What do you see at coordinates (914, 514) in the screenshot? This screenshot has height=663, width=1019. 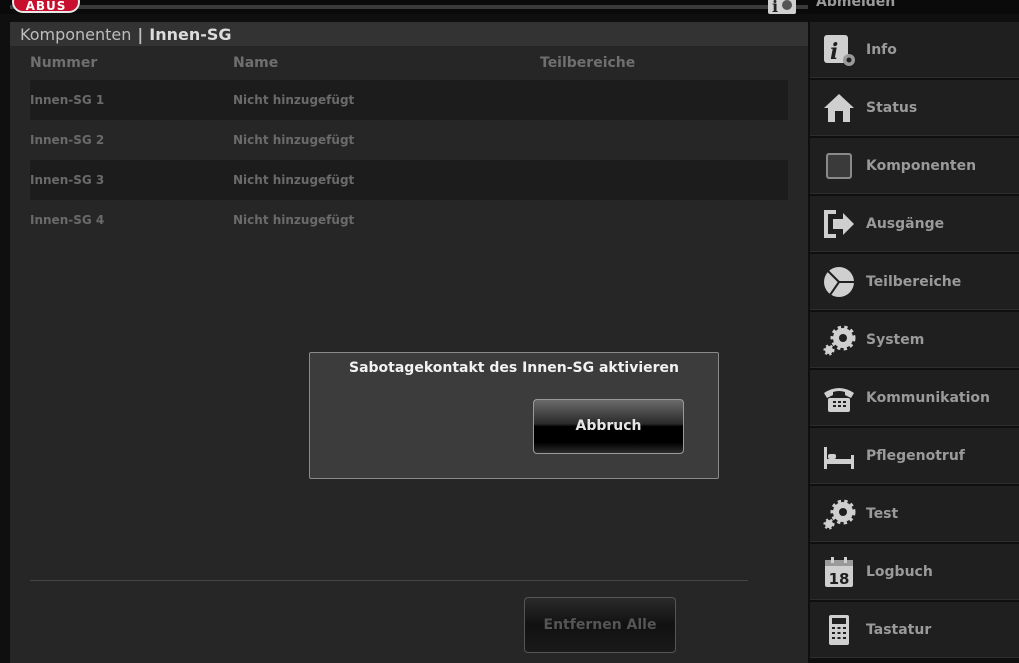 I see `sidebar-item-test: Test` at bounding box center [914, 514].